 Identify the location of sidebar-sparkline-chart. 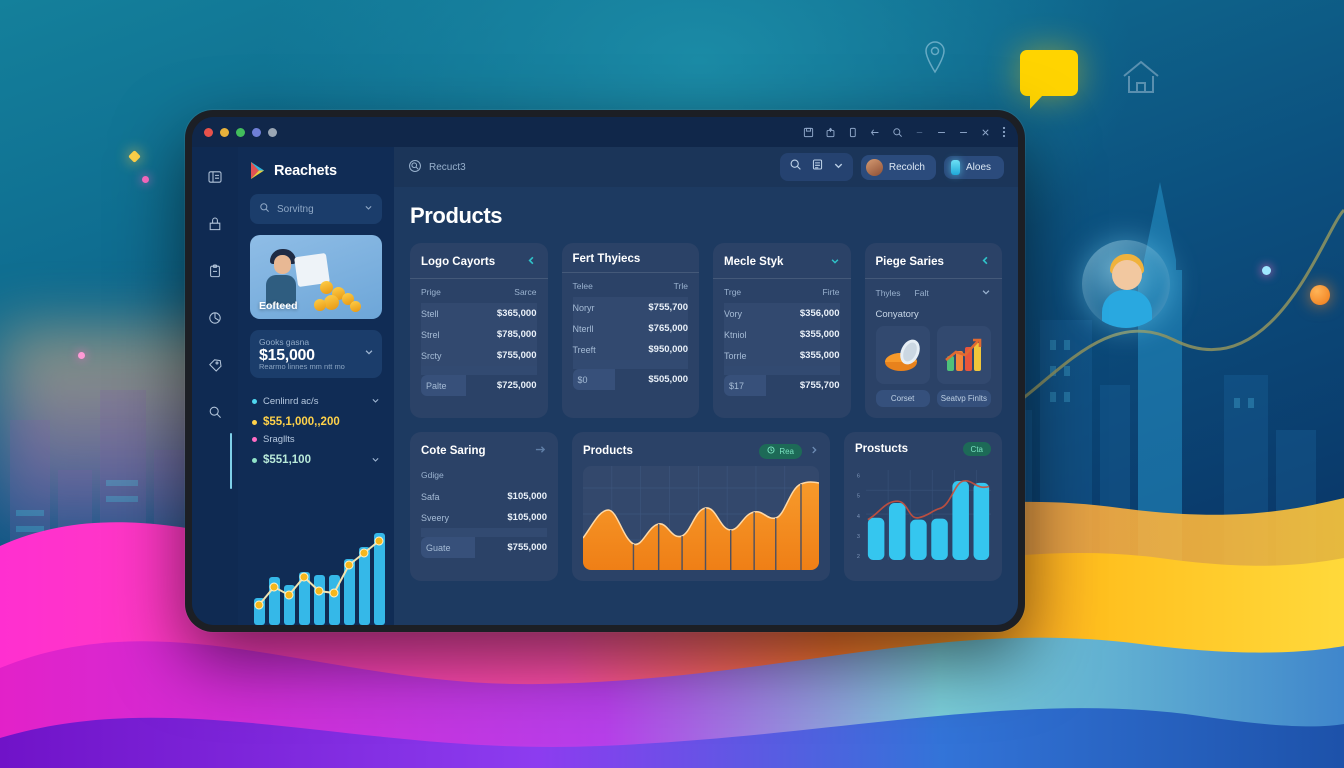
(319, 579).